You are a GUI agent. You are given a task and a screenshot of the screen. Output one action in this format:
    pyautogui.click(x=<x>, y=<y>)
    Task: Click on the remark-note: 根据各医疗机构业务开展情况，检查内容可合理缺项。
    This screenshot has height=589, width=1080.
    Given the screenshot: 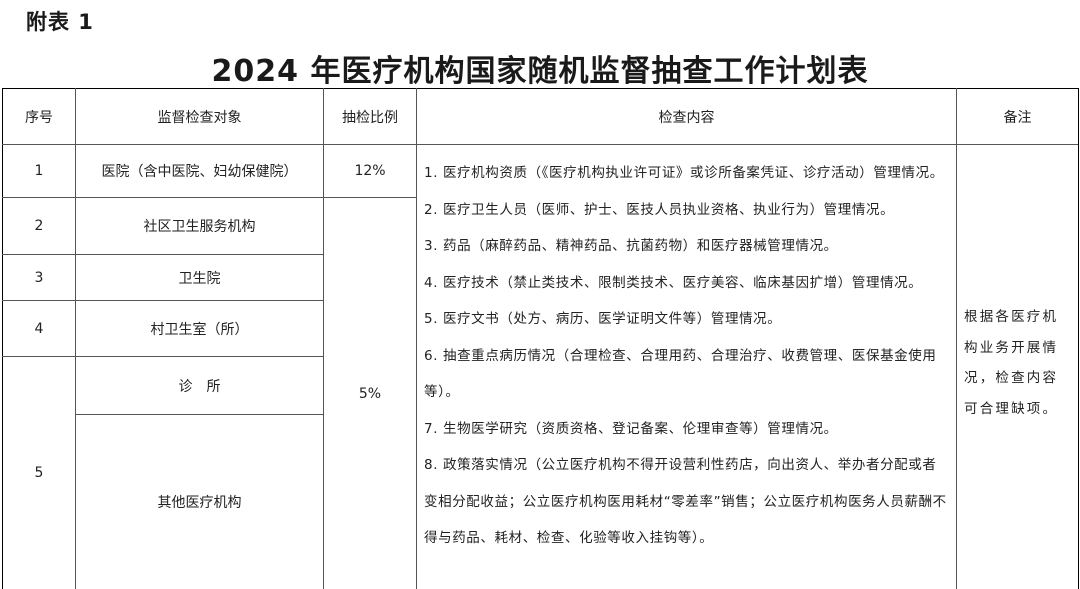 What is the action you would take?
    pyautogui.click(x=1011, y=363)
    